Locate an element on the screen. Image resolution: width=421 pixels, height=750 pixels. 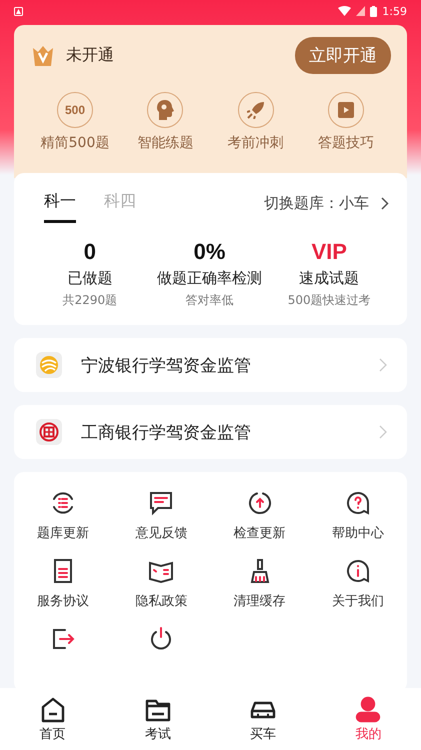
notification-icon is located at coordinates (18, 11).